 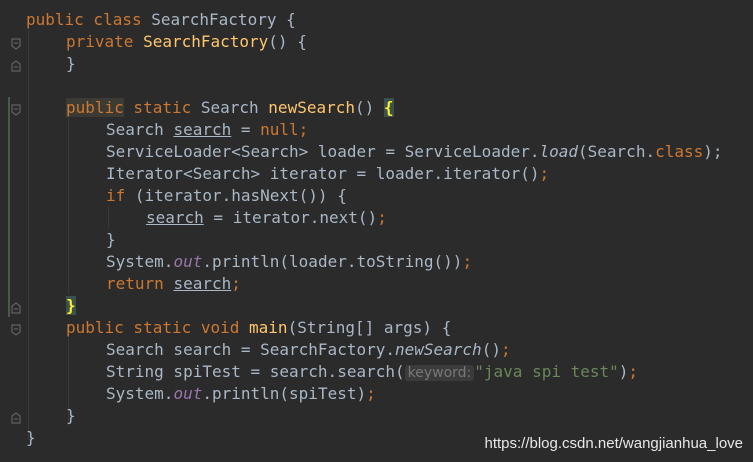 What do you see at coordinates (284, 393) in the screenshot?
I see `code-text: .println(spiTest)` at bounding box center [284, 393].